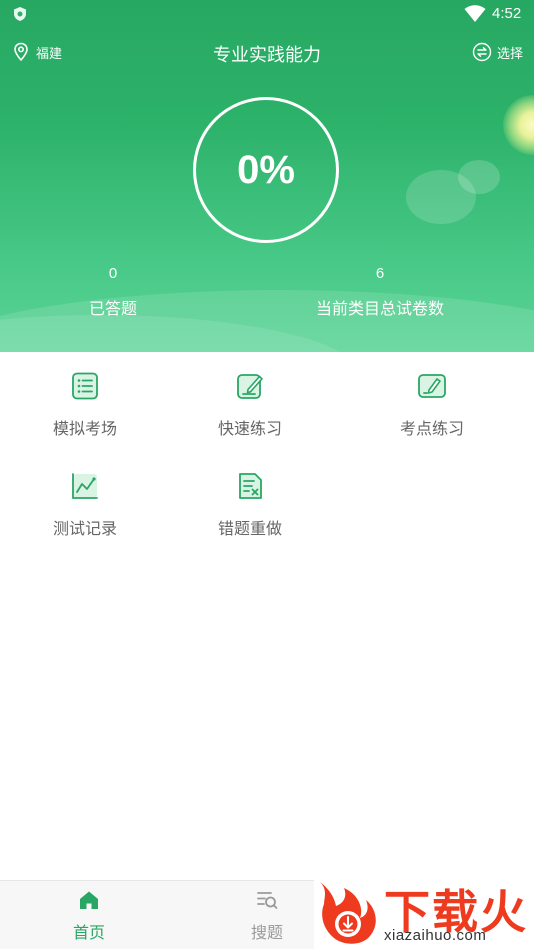 This screenshot has width=534, height=949. What do you see at coordinates (89, 916) in the screenshot?
I see `tab-home: 首页` at bounding box center [89, 916].